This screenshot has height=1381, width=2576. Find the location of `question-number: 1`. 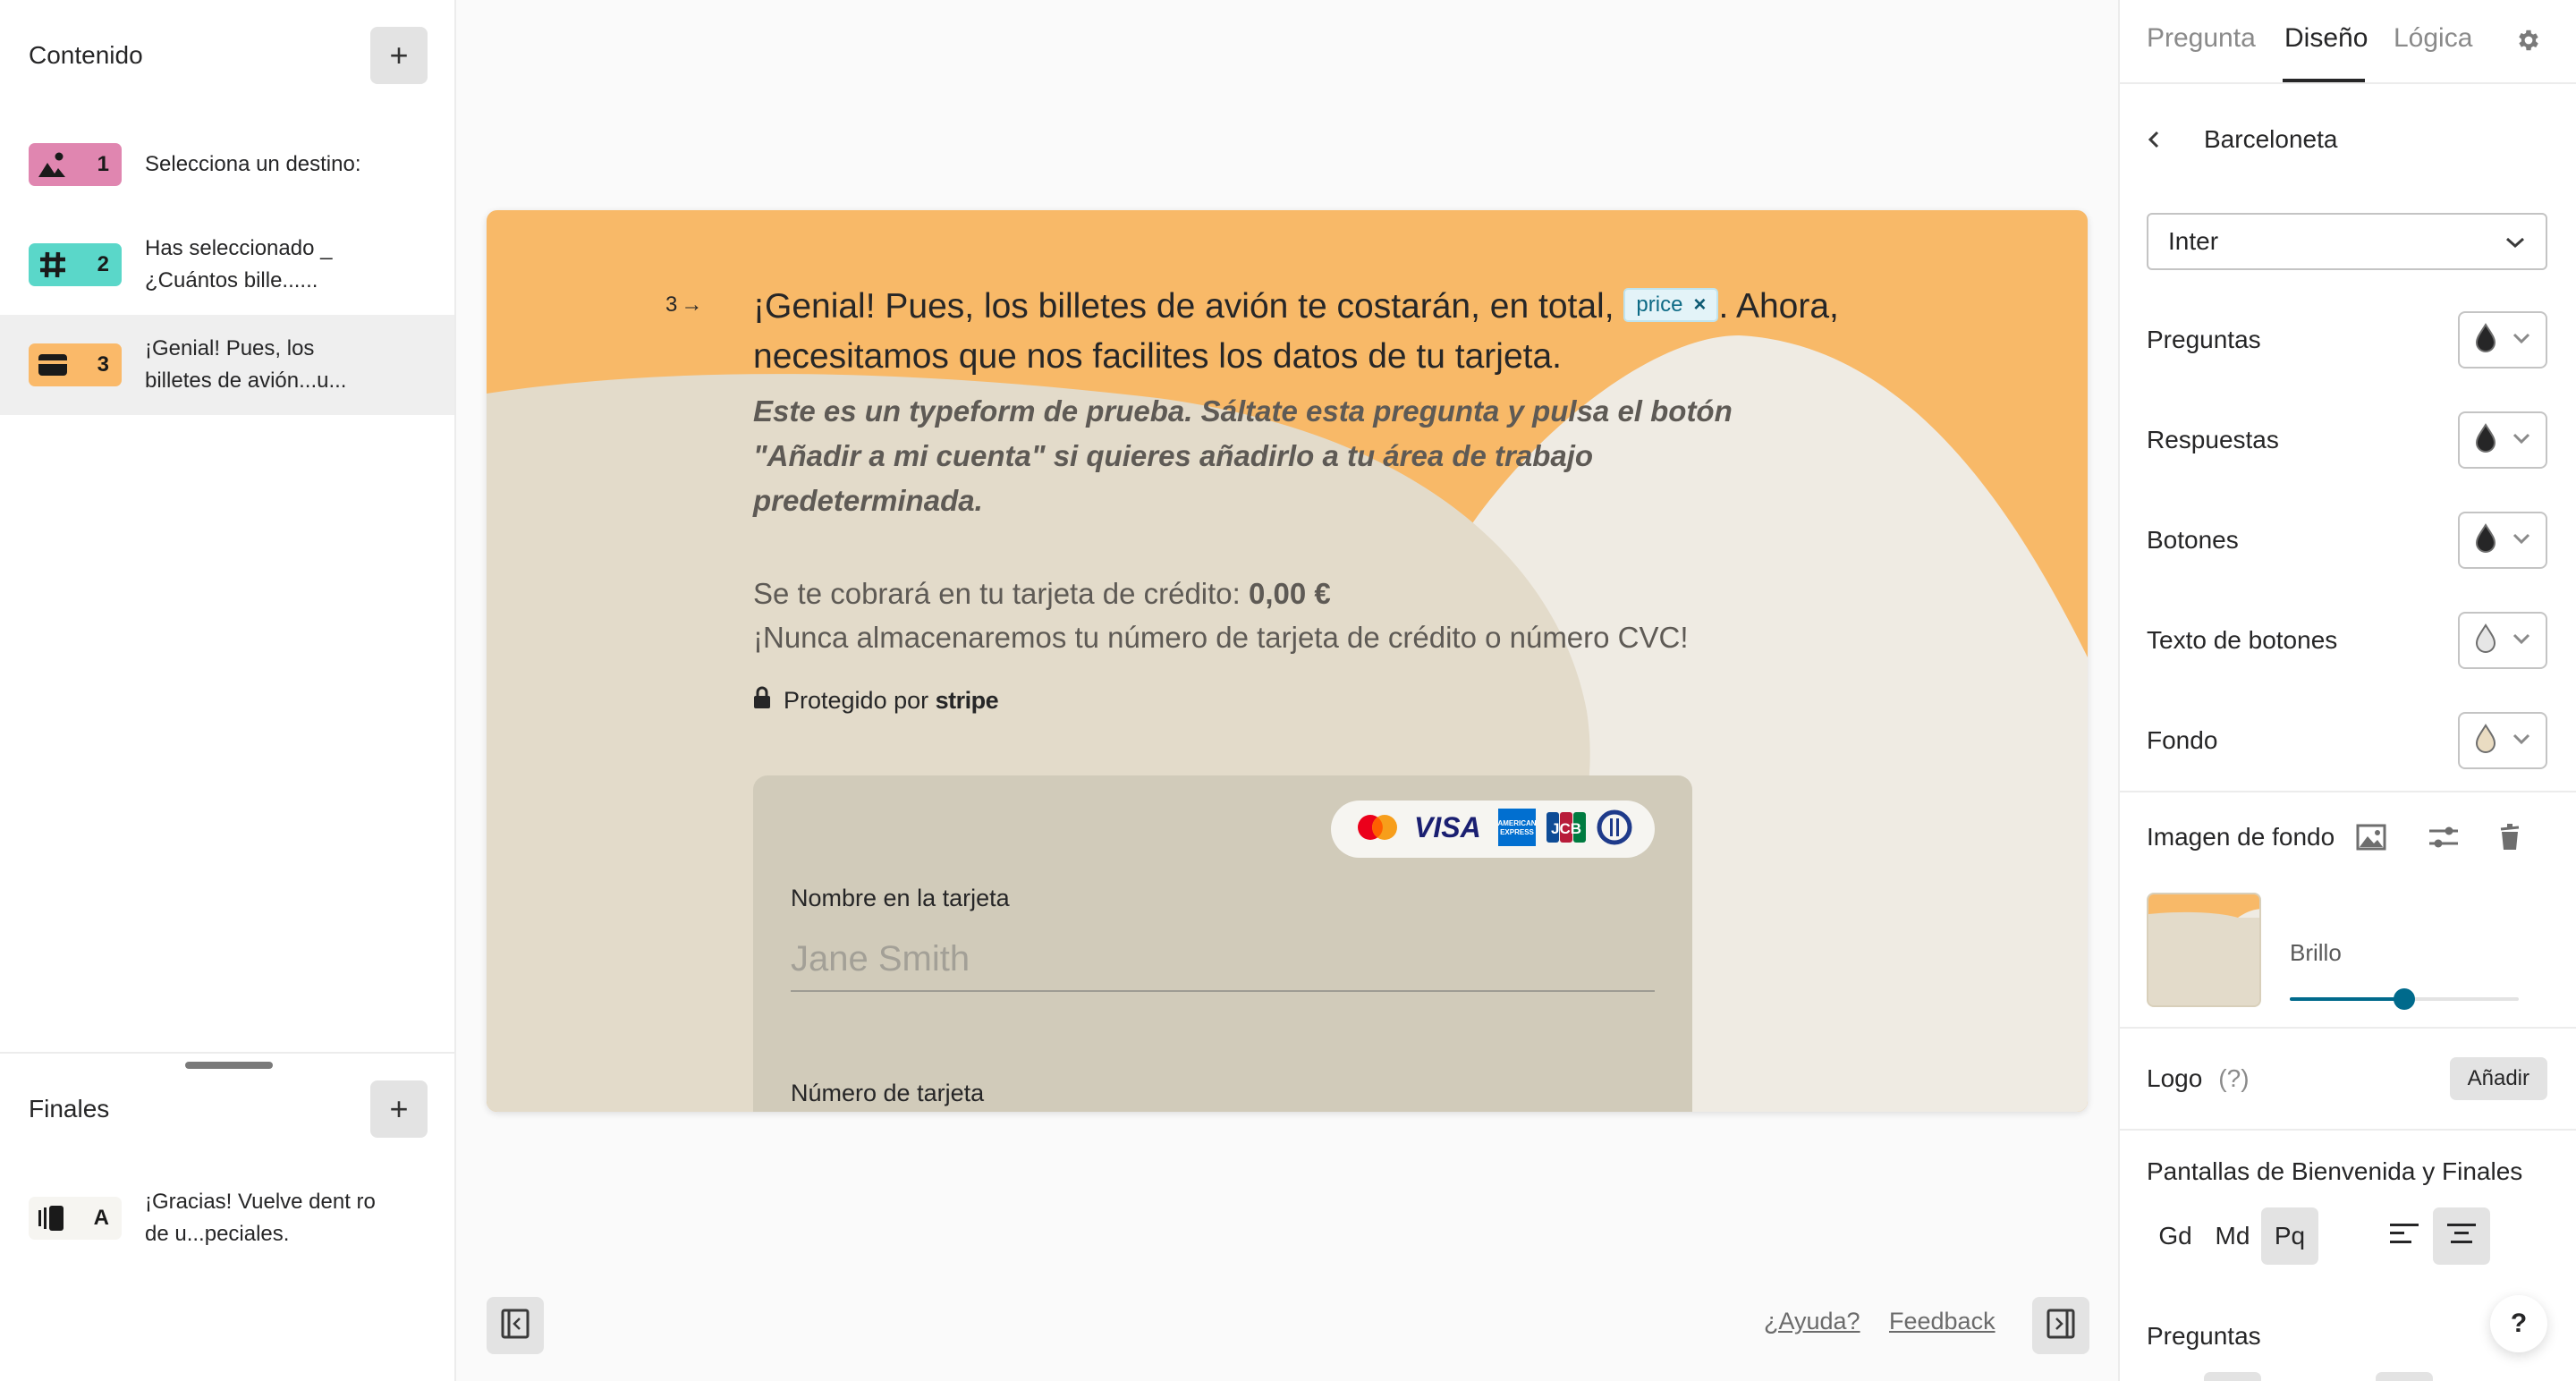

question-number: 1 is located at coordinates (103, 164).